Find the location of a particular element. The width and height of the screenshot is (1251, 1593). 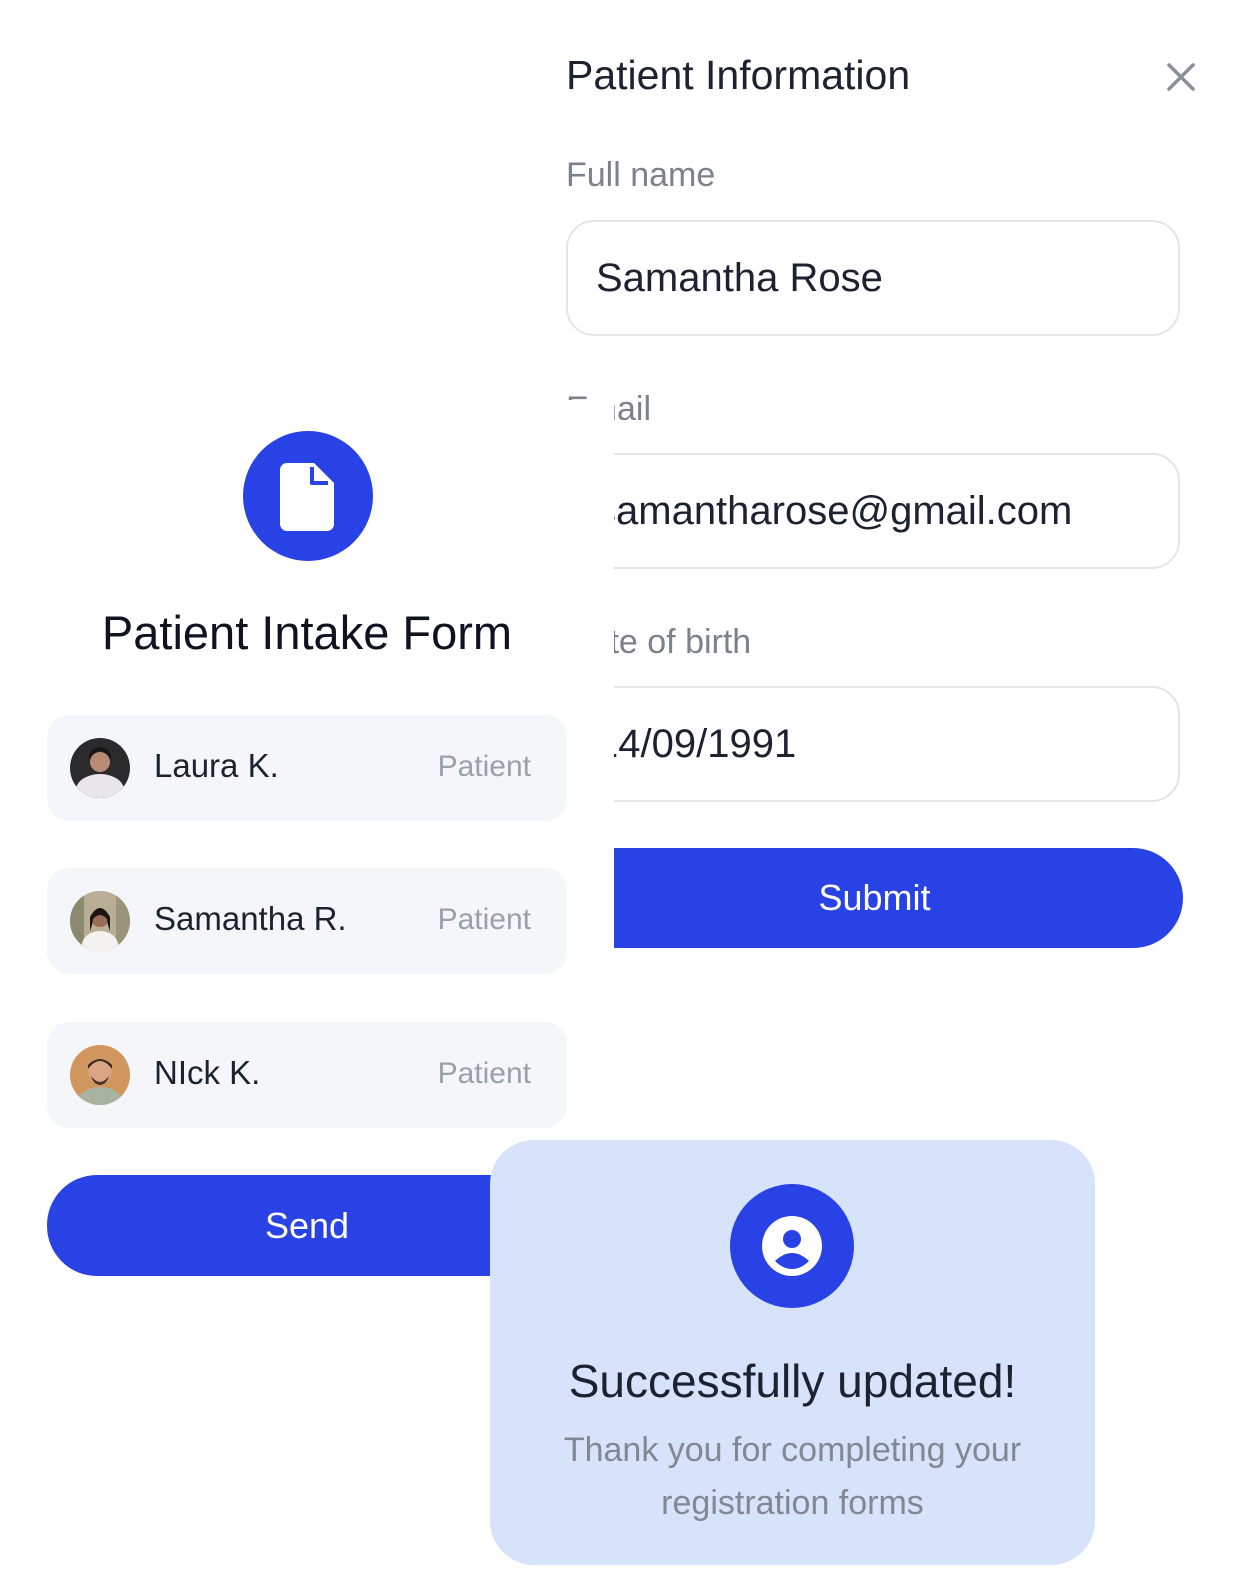

patient-row: NIck K. Patient is located at coordinates (307, 1075).